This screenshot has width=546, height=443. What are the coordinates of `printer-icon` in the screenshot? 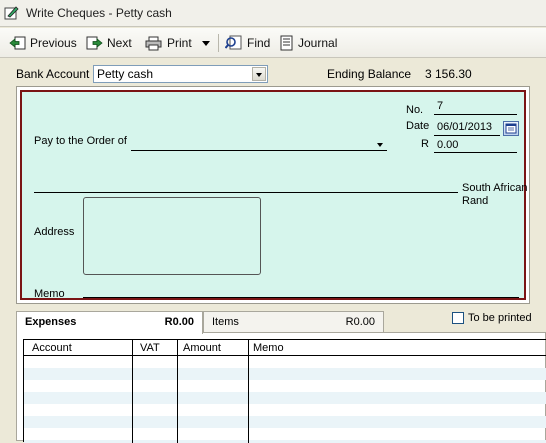 It's located at (153, 43).